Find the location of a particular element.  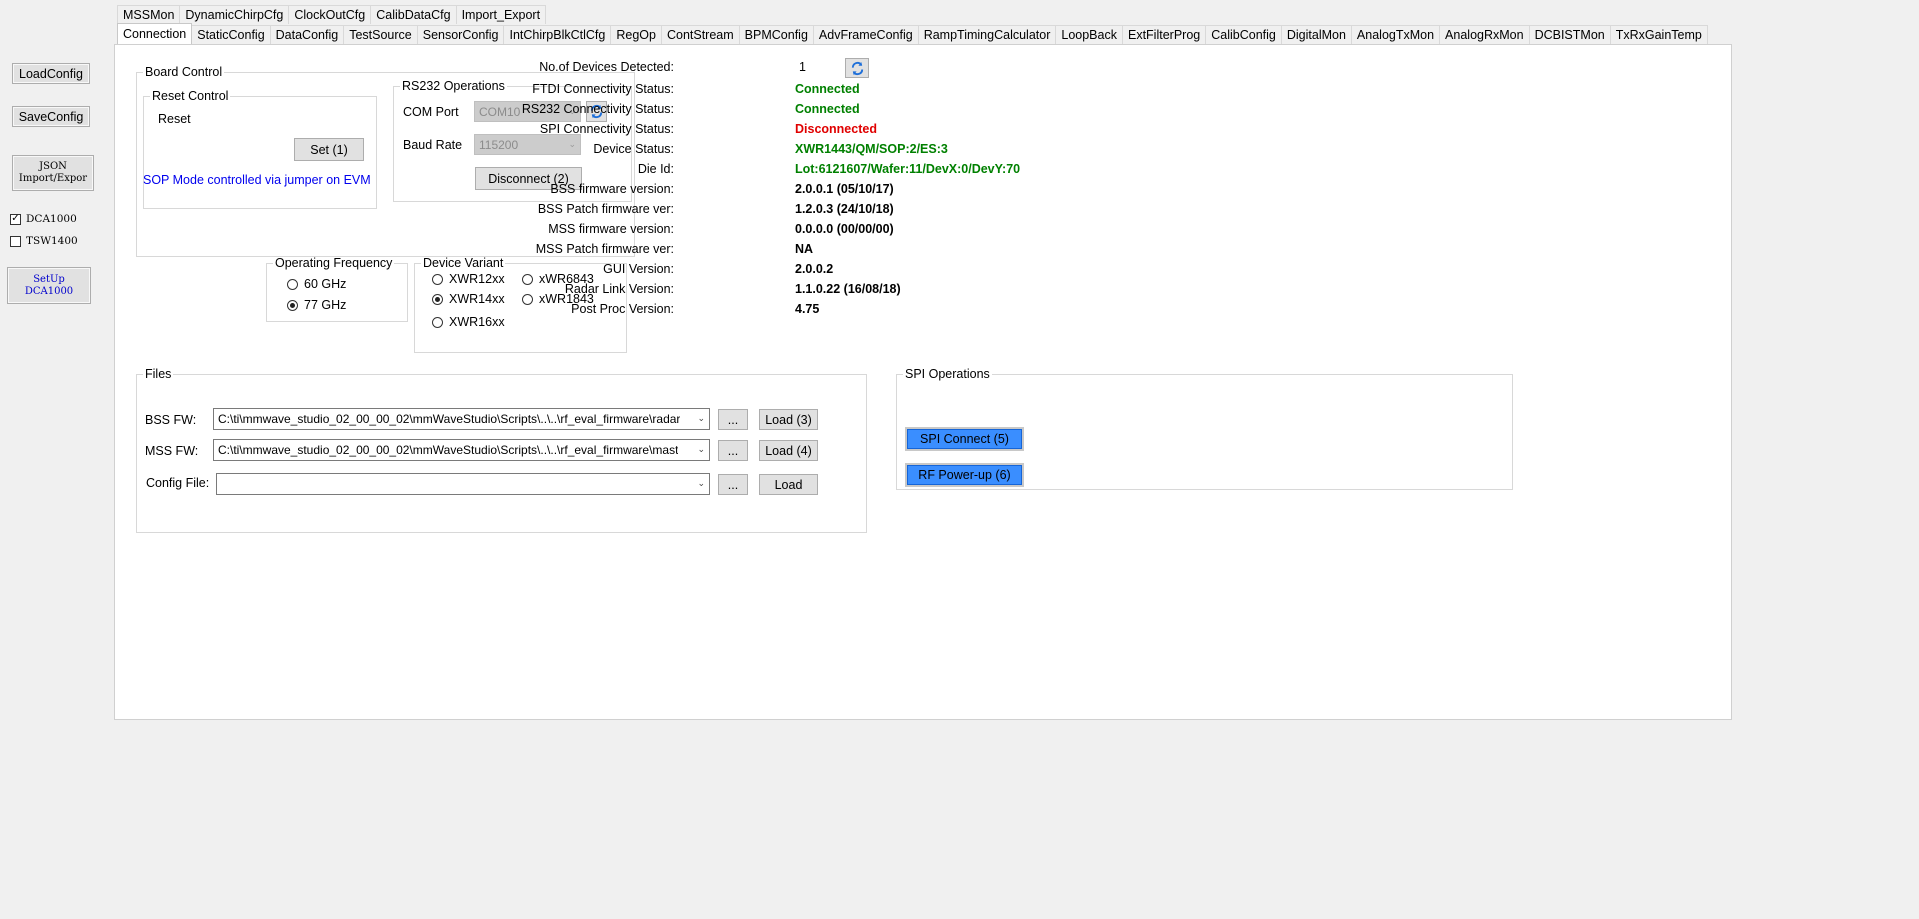

devices-refresh-button is located at coordinates (857, 68).